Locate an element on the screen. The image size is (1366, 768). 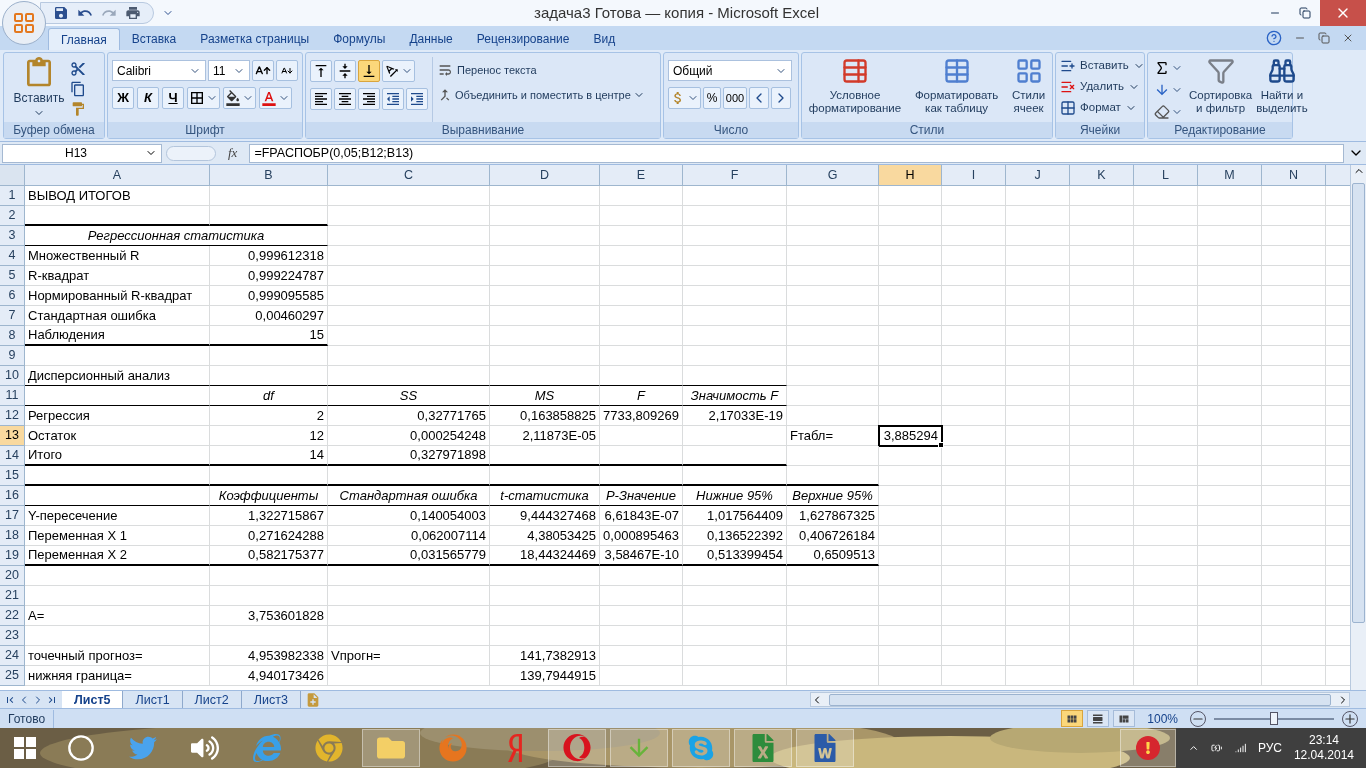
column-header: J is located at coordinates (1038, 175).